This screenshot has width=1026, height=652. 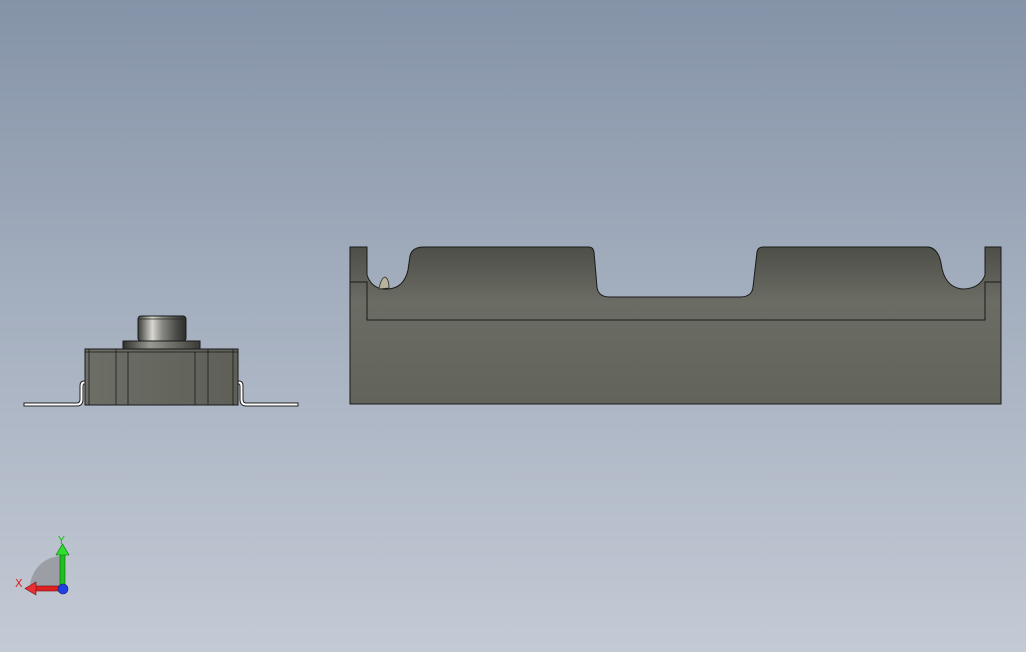 What do you see at coordinates (161, 377) in the screenshot?
I see `side-view-block` at bounding box center [161, 377].